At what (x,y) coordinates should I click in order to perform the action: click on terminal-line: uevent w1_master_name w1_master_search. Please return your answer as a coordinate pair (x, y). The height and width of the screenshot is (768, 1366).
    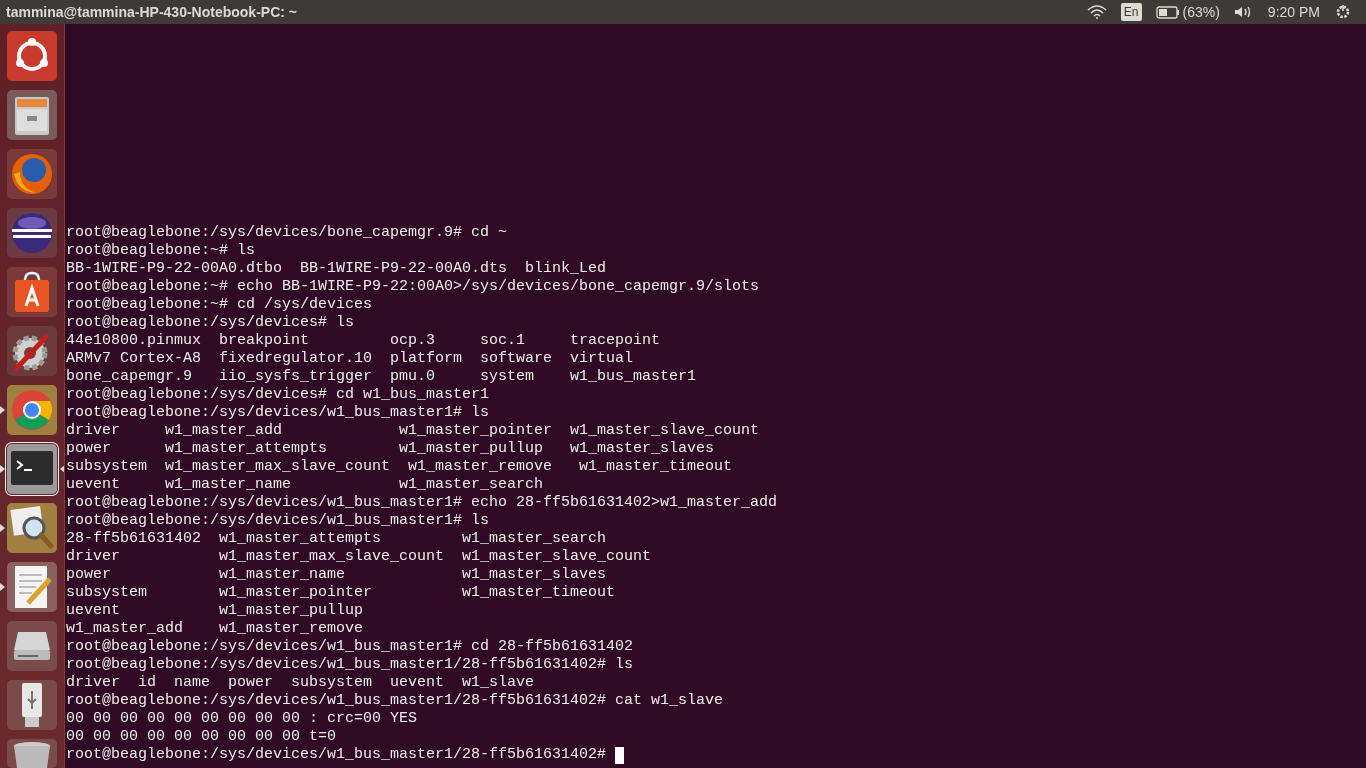
    Looking at the image, I should click on (305, 485).